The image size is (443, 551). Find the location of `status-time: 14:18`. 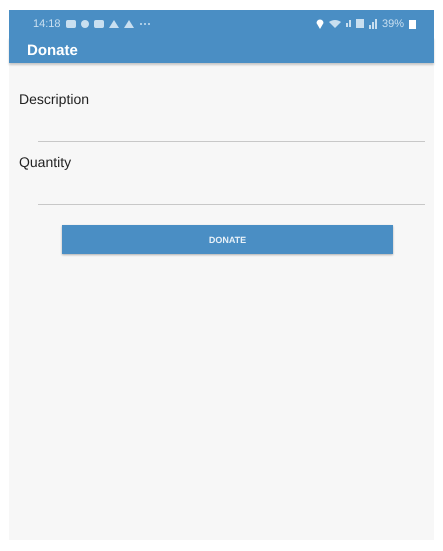

status-time: 14:18 is located at coordinates (47, 24).